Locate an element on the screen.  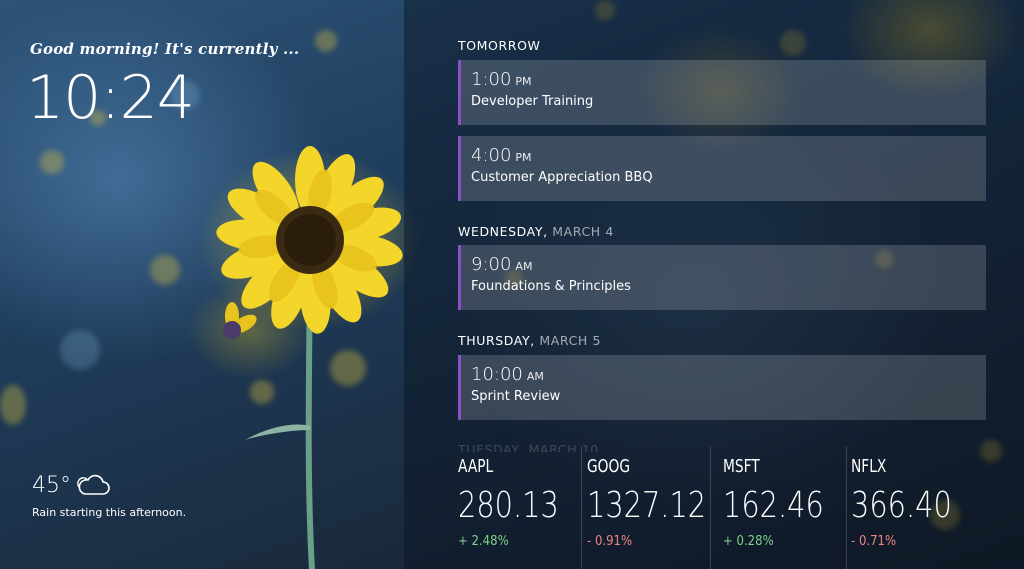
stock-change: - 0.91% is located at coordinates (610, 541).